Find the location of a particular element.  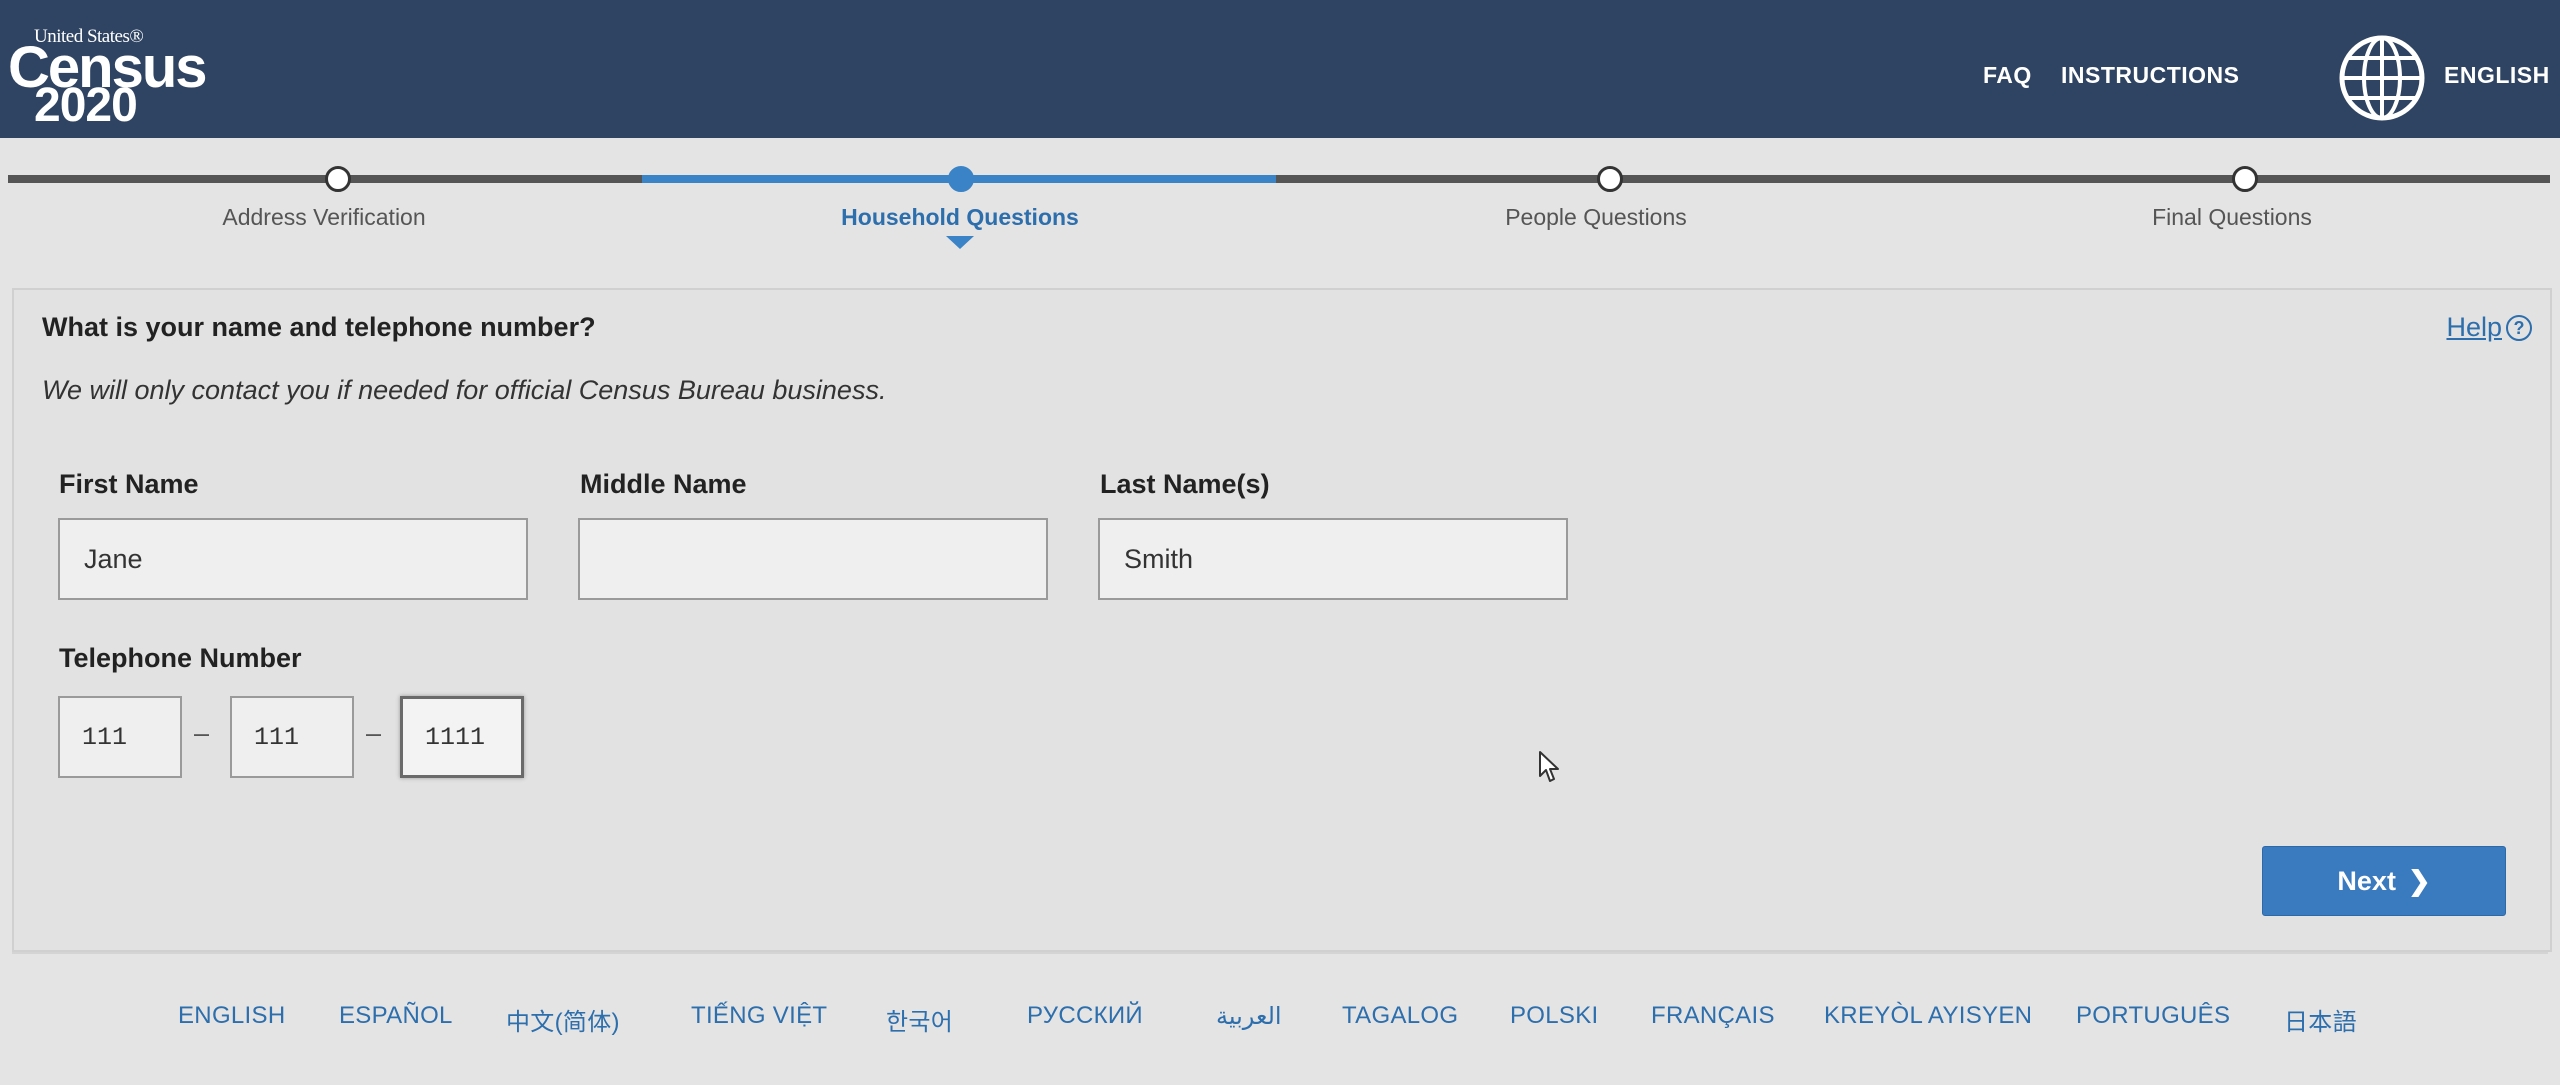

language-link-russian: РУССКИЙ is located at coordinates (1085, 1016).